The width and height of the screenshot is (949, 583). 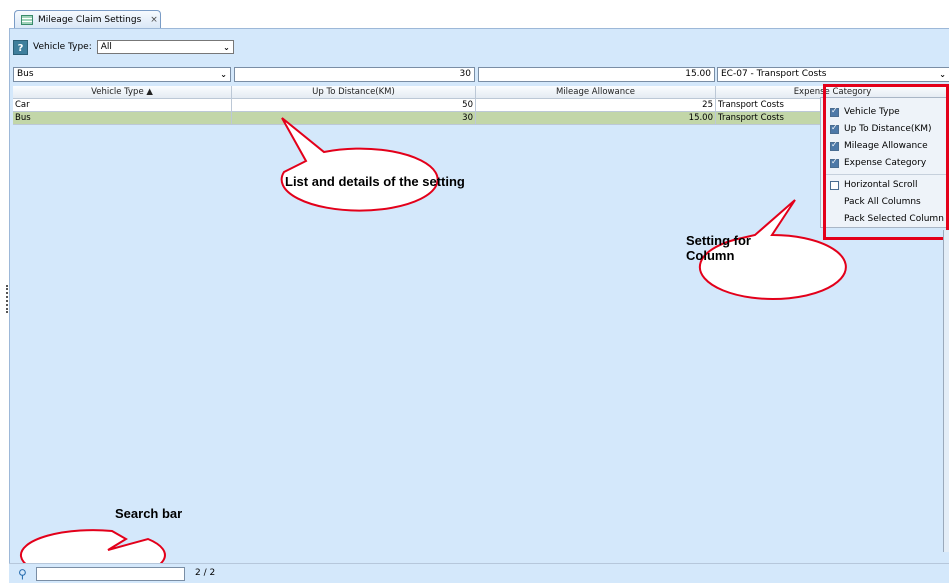 What do you see at coordinates (122, 74) in the screenshot?
I see `filter-vehicle-select: Bus ⌄` at bounding box center [122, 74].